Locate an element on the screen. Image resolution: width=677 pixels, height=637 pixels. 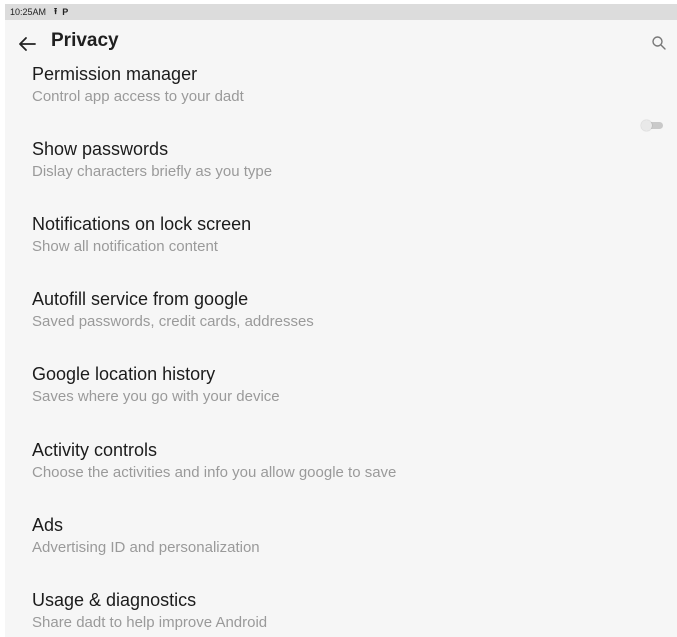
app-bar: Privacy is located at coordinates (341, 43).